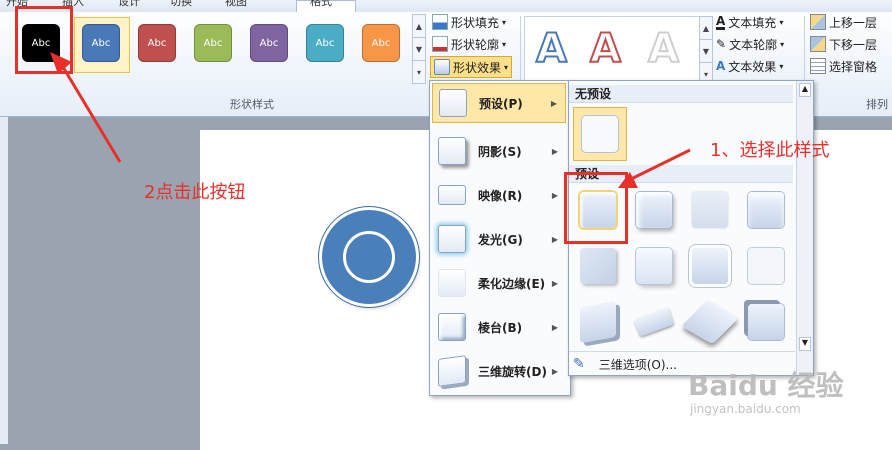 This screenshot has width=892, height=450. I want to click on arrowhead-preset, so click(628, 180).